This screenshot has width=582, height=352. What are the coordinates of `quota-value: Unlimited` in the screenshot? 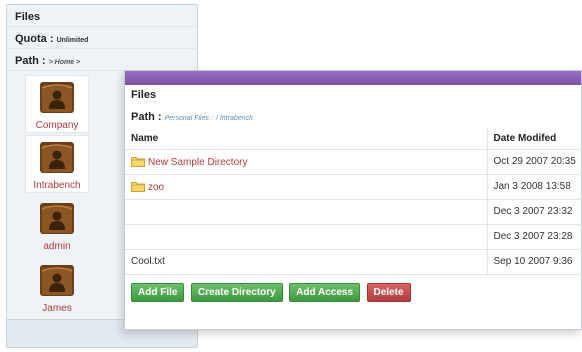 It's located at (72, 40).